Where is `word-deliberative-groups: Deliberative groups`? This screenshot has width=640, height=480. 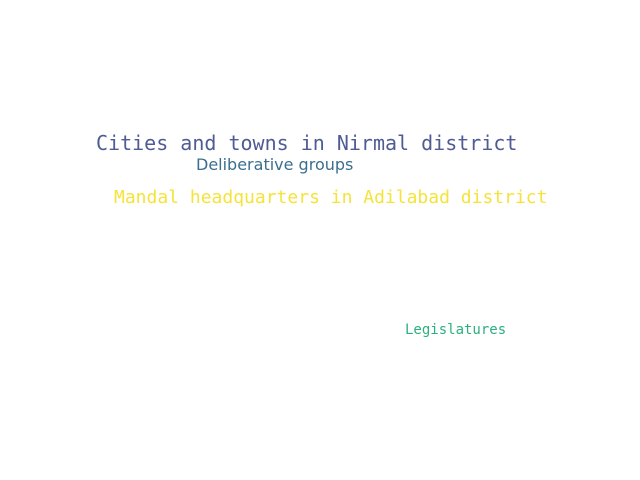 word-deliberative-groups: Deliberative groups is located at coordinates (275, 164).